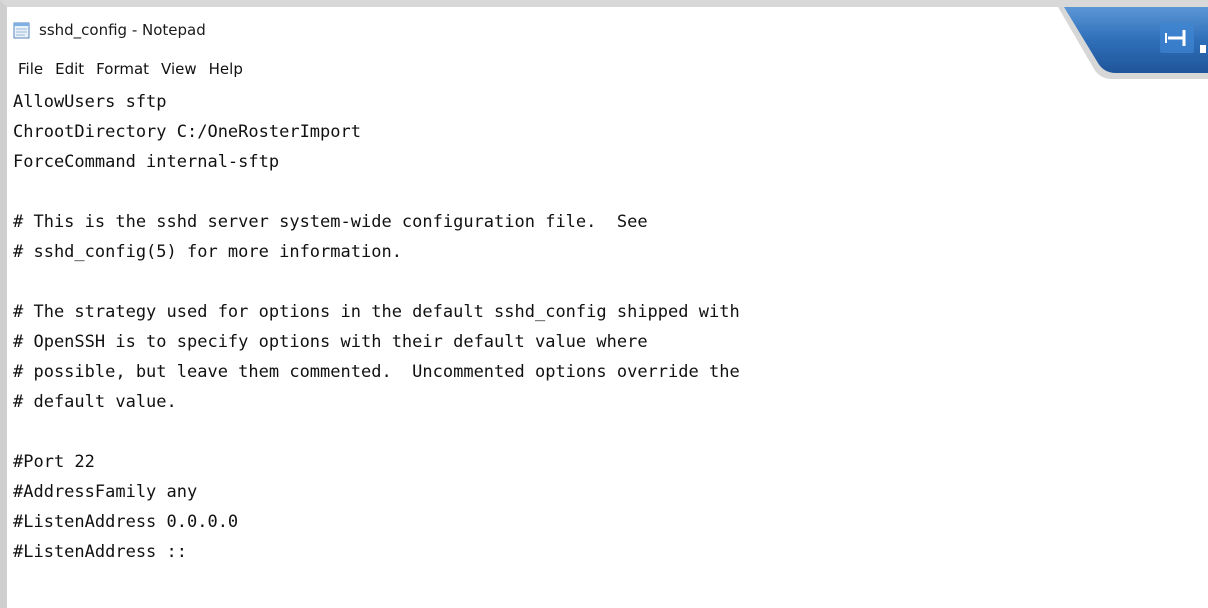  I want to click on menu-help: Help, so click(226, 69).